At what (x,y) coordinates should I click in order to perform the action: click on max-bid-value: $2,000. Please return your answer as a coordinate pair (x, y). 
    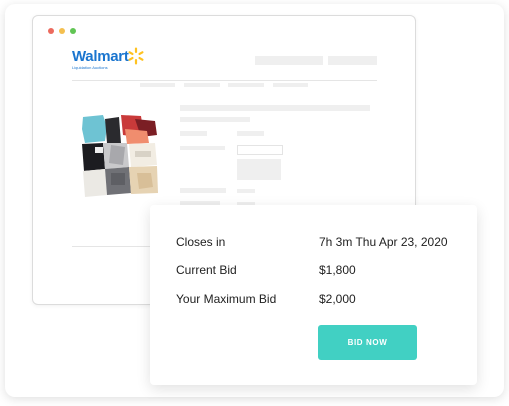
    Looking at the image, I should click on (337, 299).